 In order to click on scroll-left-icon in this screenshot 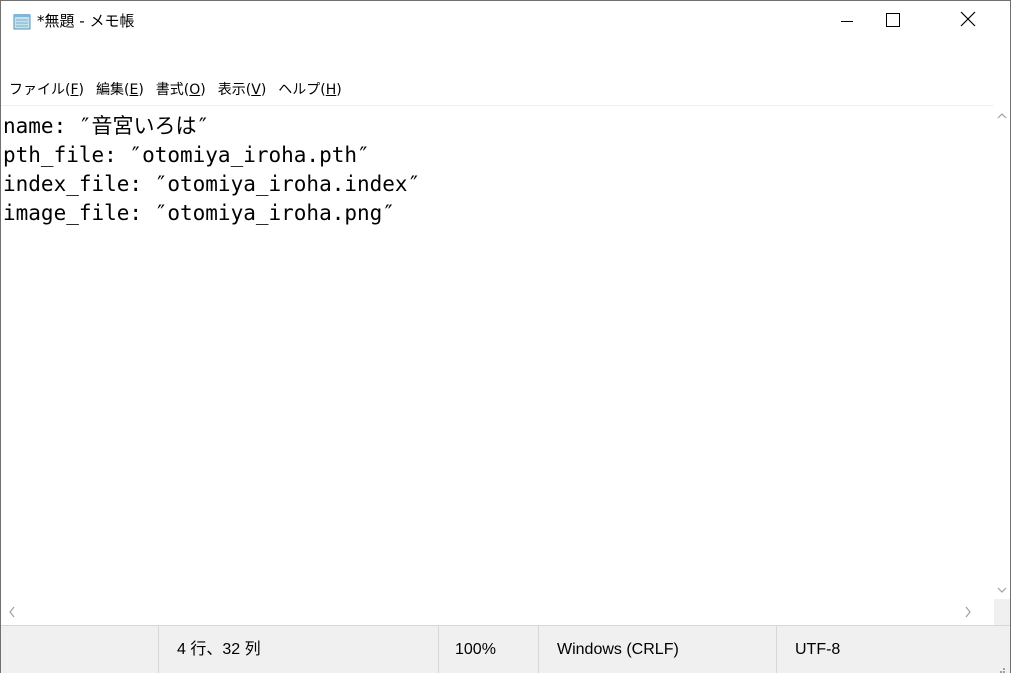, I will do `click(12, 614)`.